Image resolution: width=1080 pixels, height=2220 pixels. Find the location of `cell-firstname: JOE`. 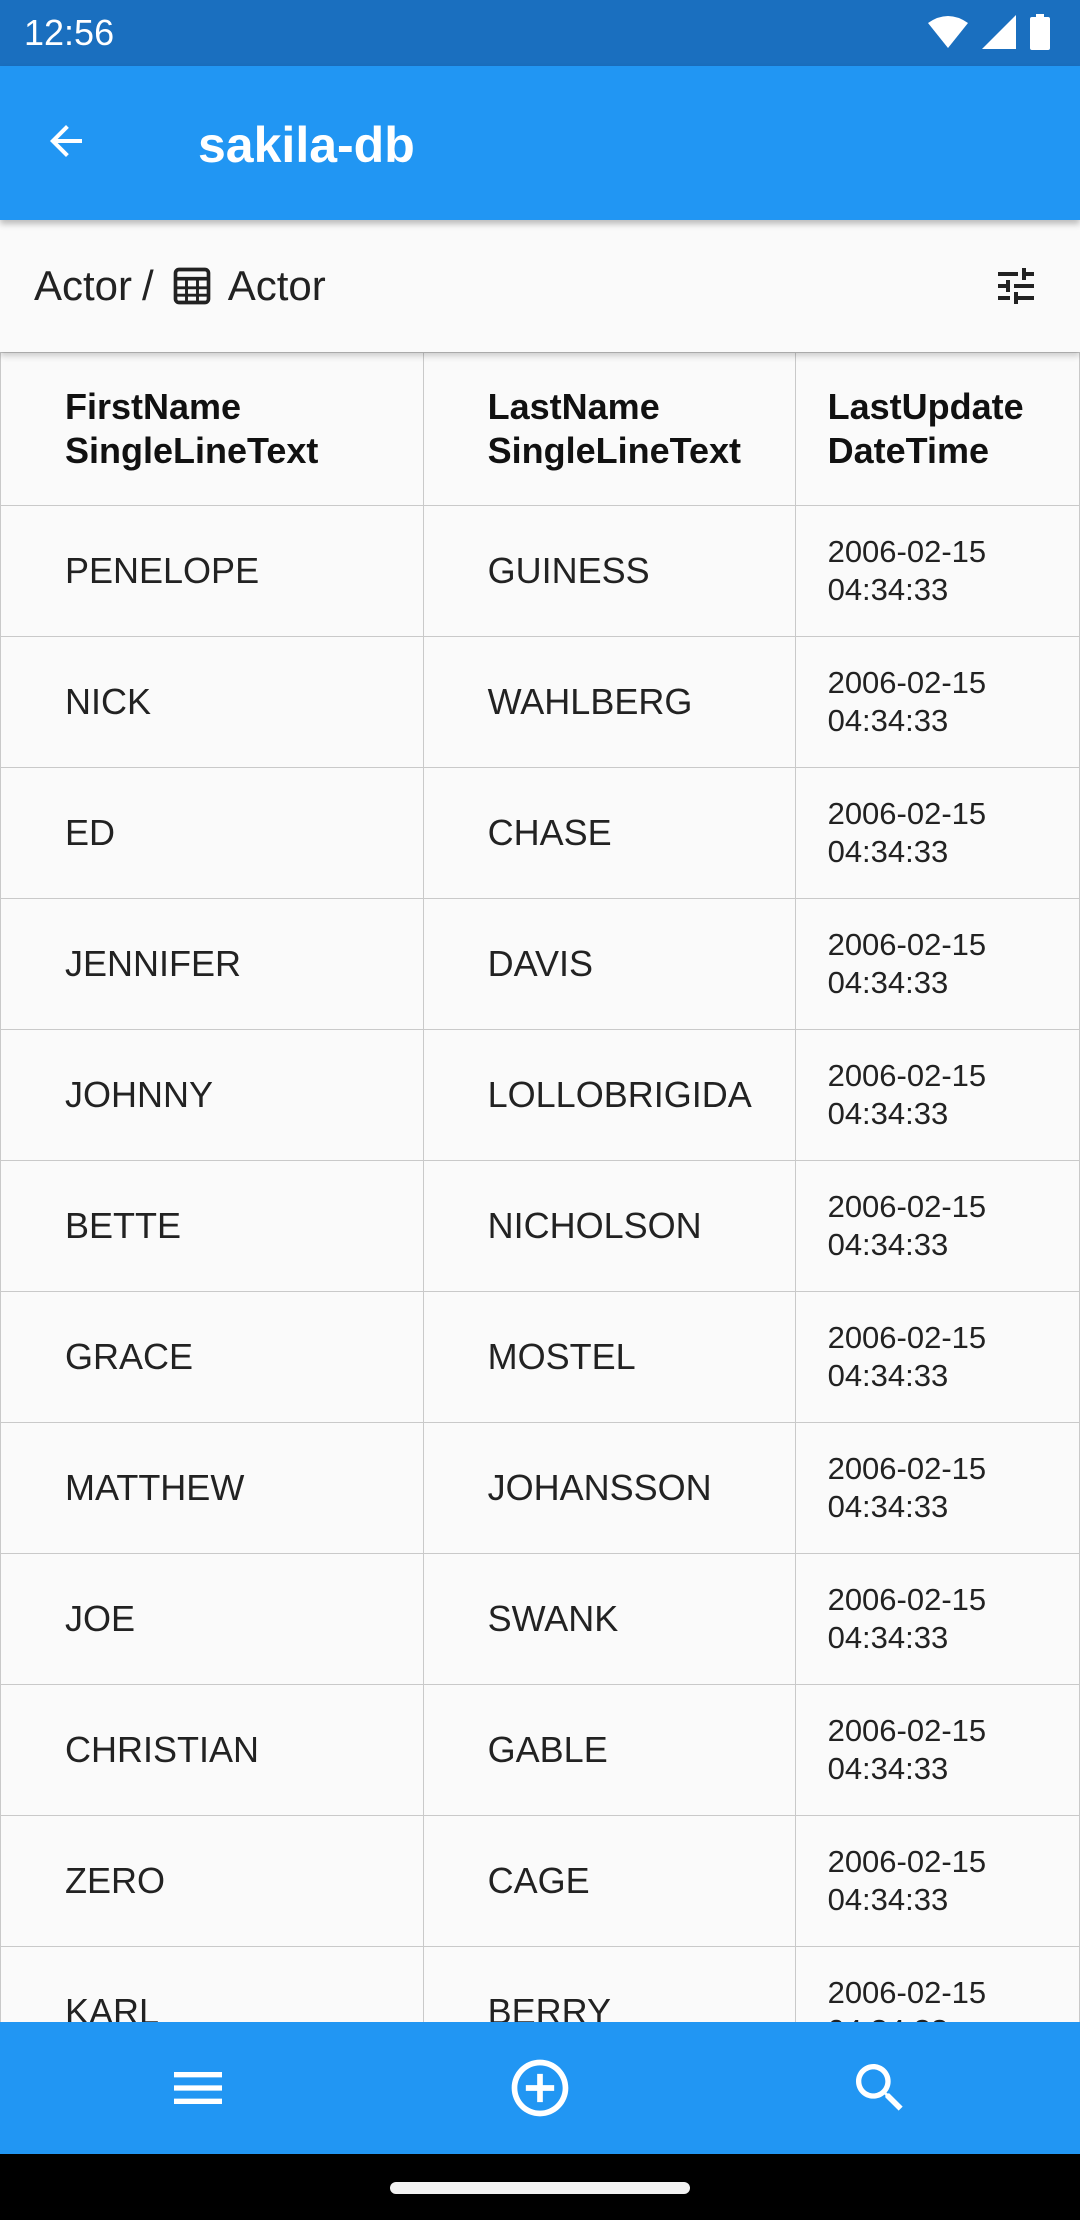

cell-firstname: JOE is located at coordinates (212, 1619).